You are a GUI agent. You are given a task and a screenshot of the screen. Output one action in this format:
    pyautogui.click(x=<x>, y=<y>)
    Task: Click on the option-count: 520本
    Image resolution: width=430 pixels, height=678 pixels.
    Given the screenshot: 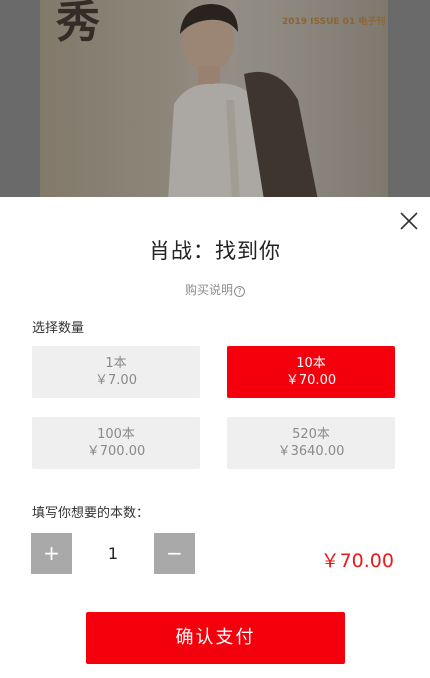 What is the action you would take?
    pyautogui.click(x=311, y=434)
    